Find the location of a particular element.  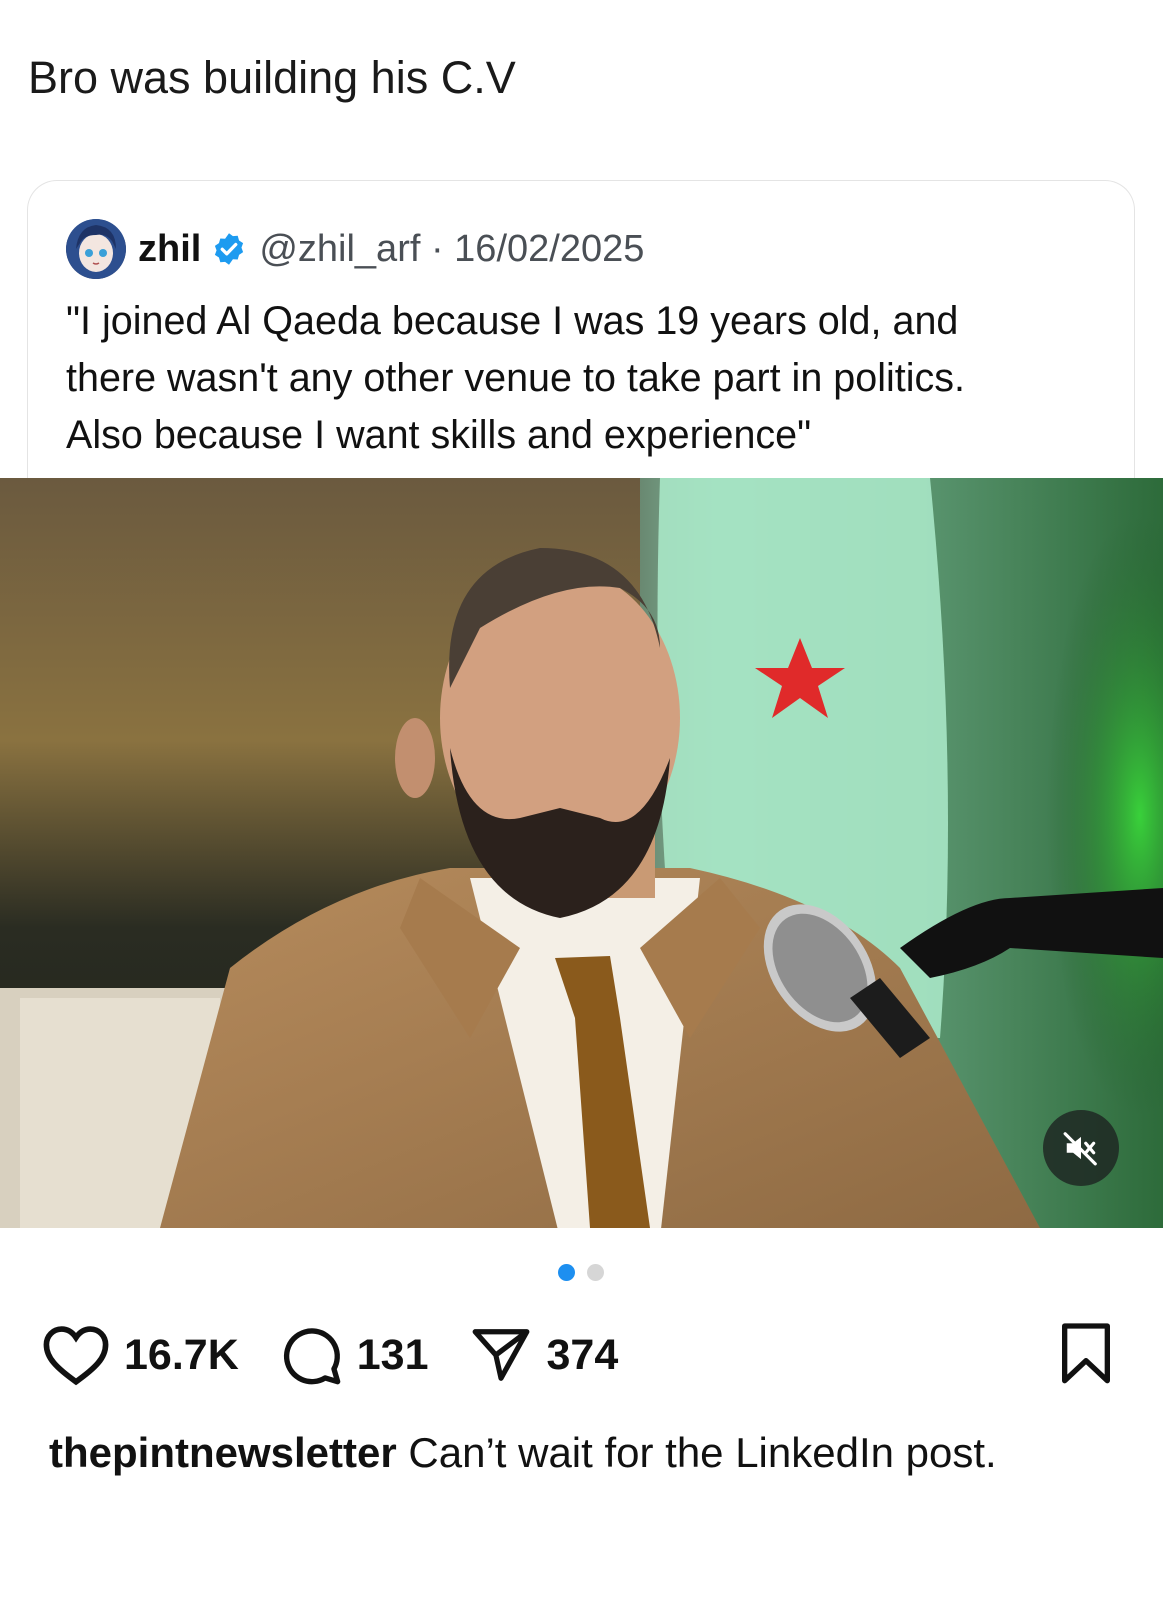

share-icon is located at coordinates (500, 1355).